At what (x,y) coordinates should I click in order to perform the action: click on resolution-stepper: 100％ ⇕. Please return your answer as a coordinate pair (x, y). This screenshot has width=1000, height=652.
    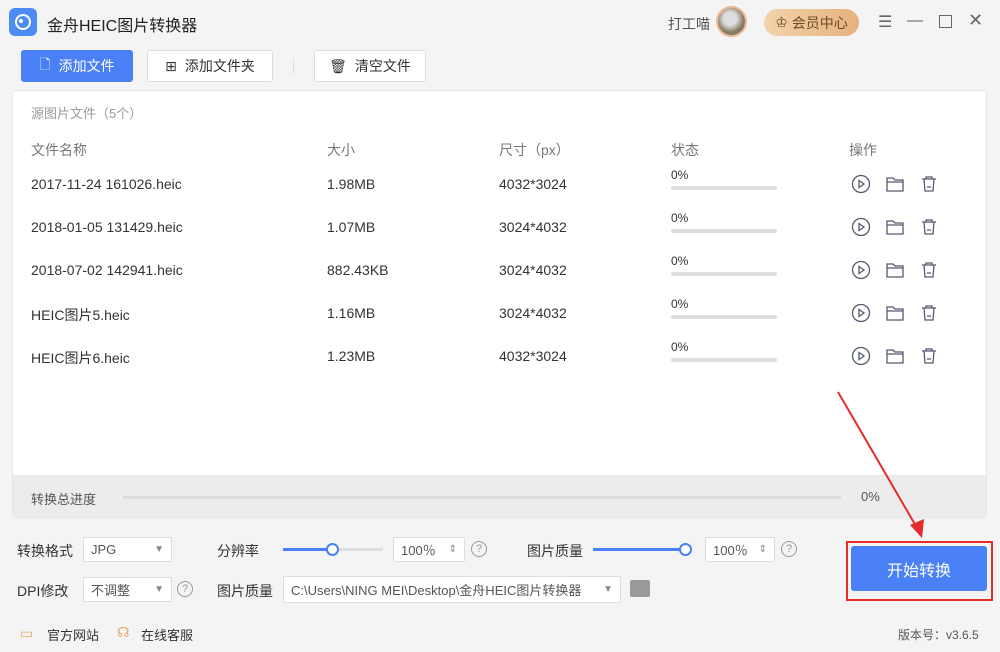
    Looking at the image, I should click on (429, 549).